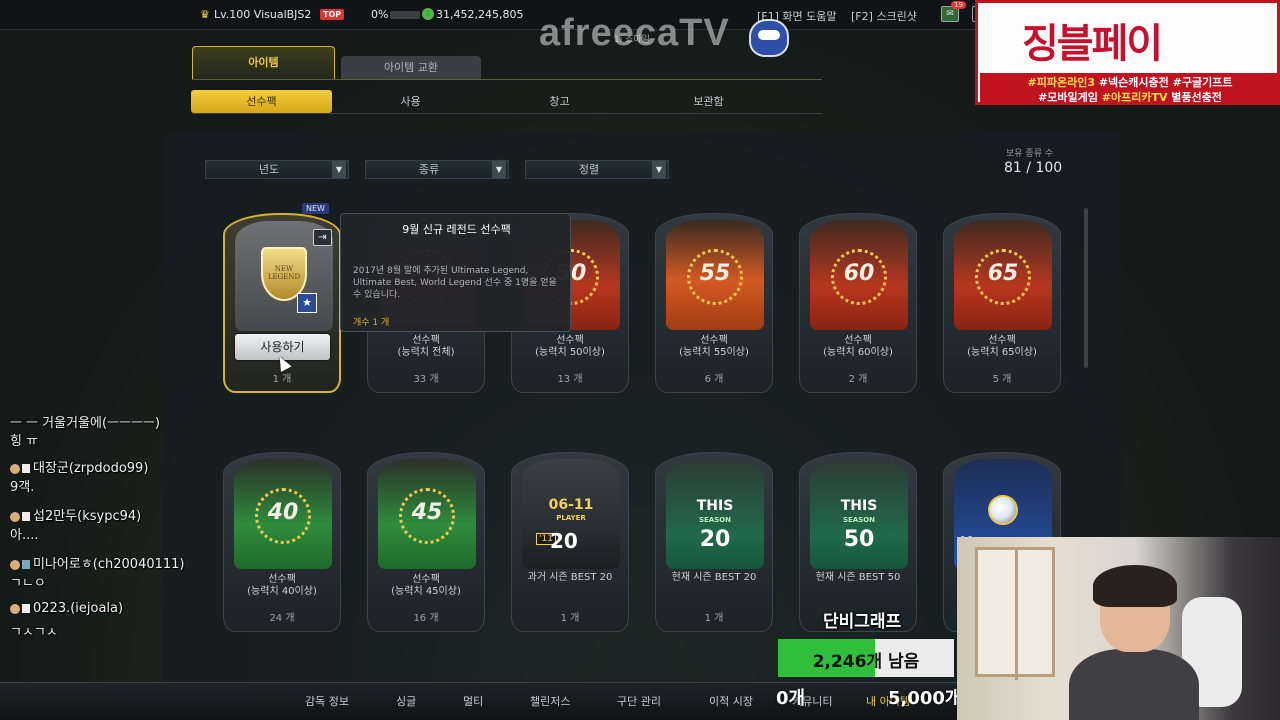 This screenshot has width=1280, height=720. I want to click on tab-items: 아이템, so click(263, 63).